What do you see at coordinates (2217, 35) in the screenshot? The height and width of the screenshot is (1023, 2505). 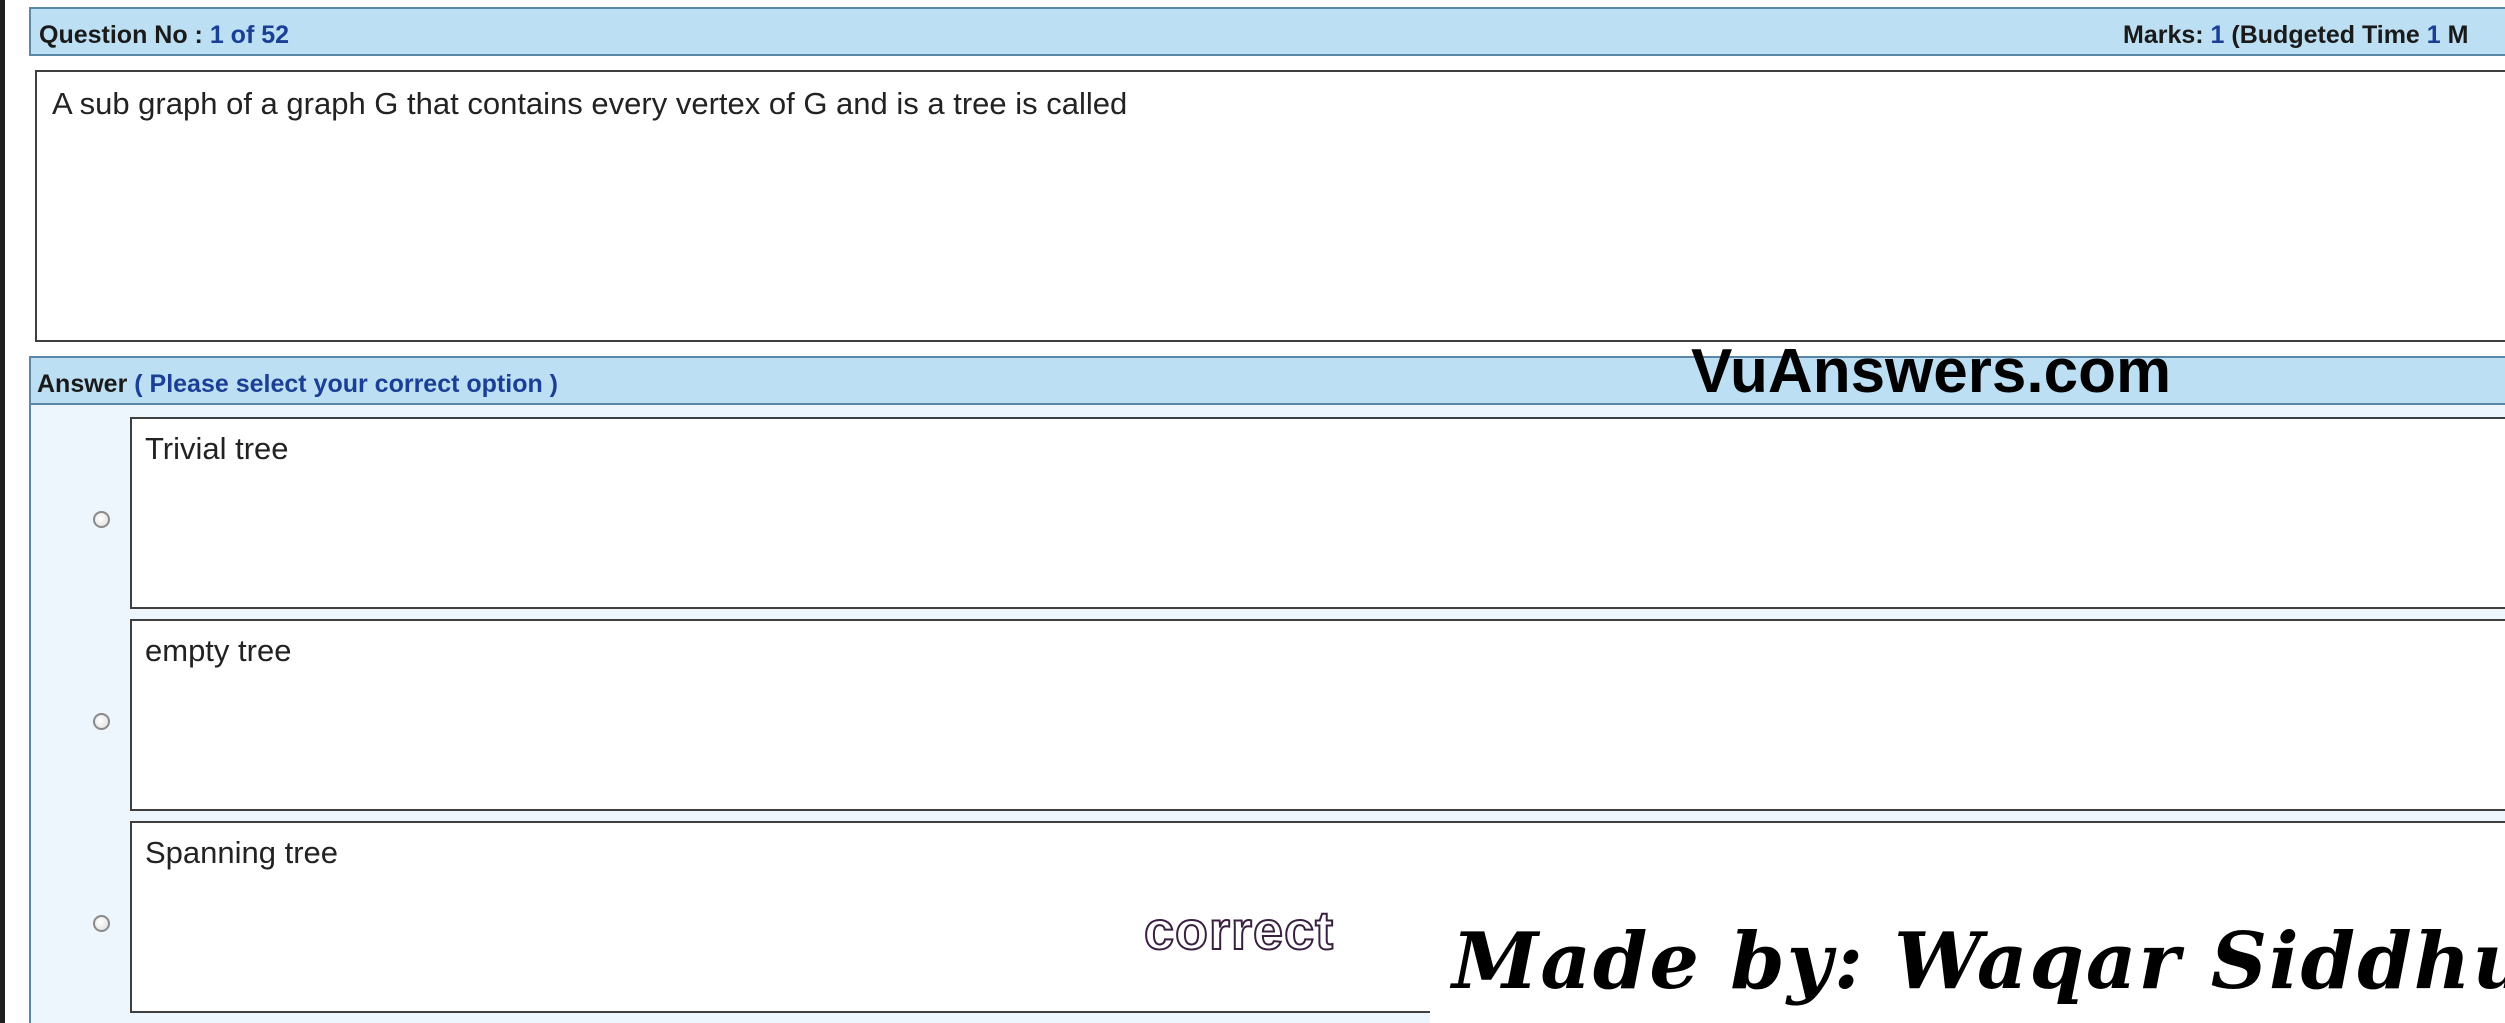 I see `marks-value: 1` at bounding box center [2217, 35].